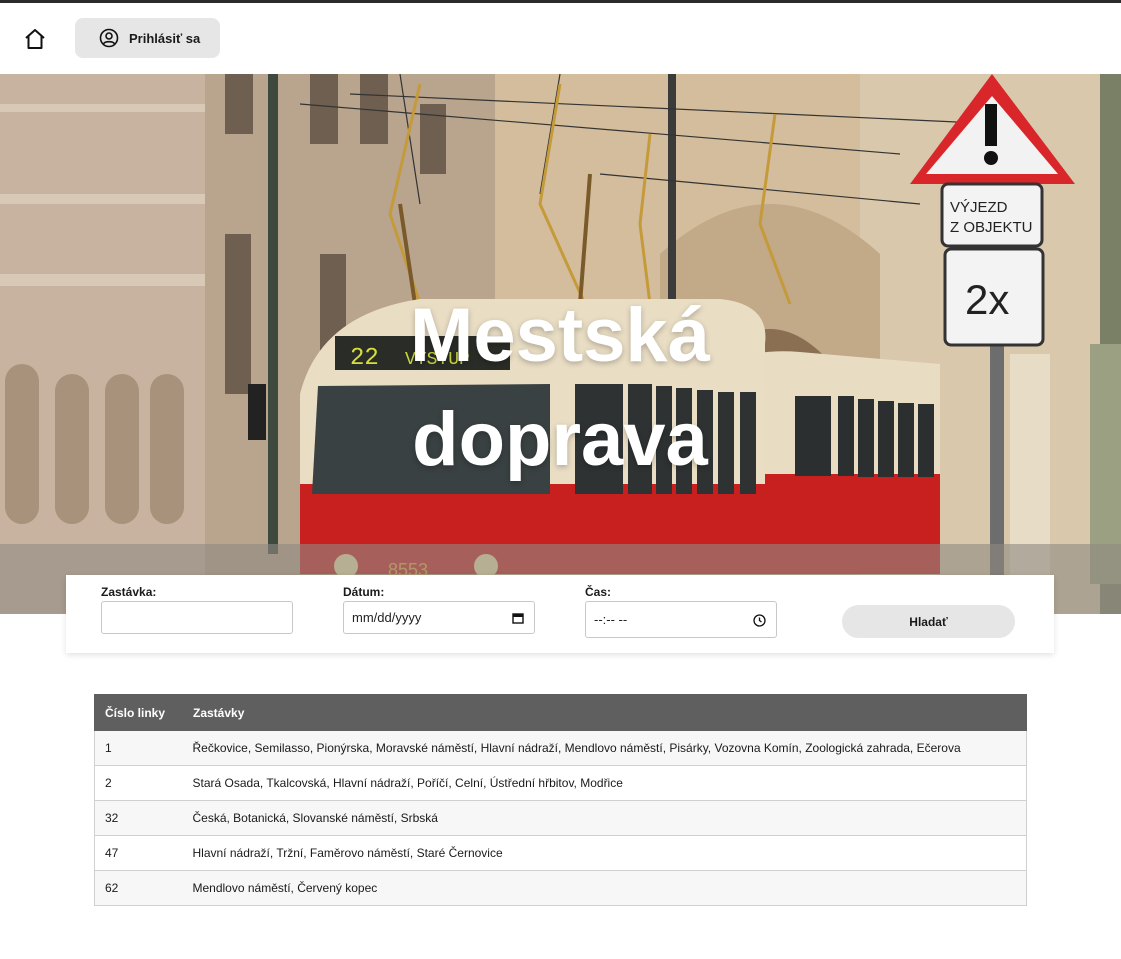 Image resolution: width=1121 pixels, height=959 pixels. What do you see at coordinates (129, 592) in the screenshot?
I see `stop-label: Zastávka:` at bounding box center [129, 592].